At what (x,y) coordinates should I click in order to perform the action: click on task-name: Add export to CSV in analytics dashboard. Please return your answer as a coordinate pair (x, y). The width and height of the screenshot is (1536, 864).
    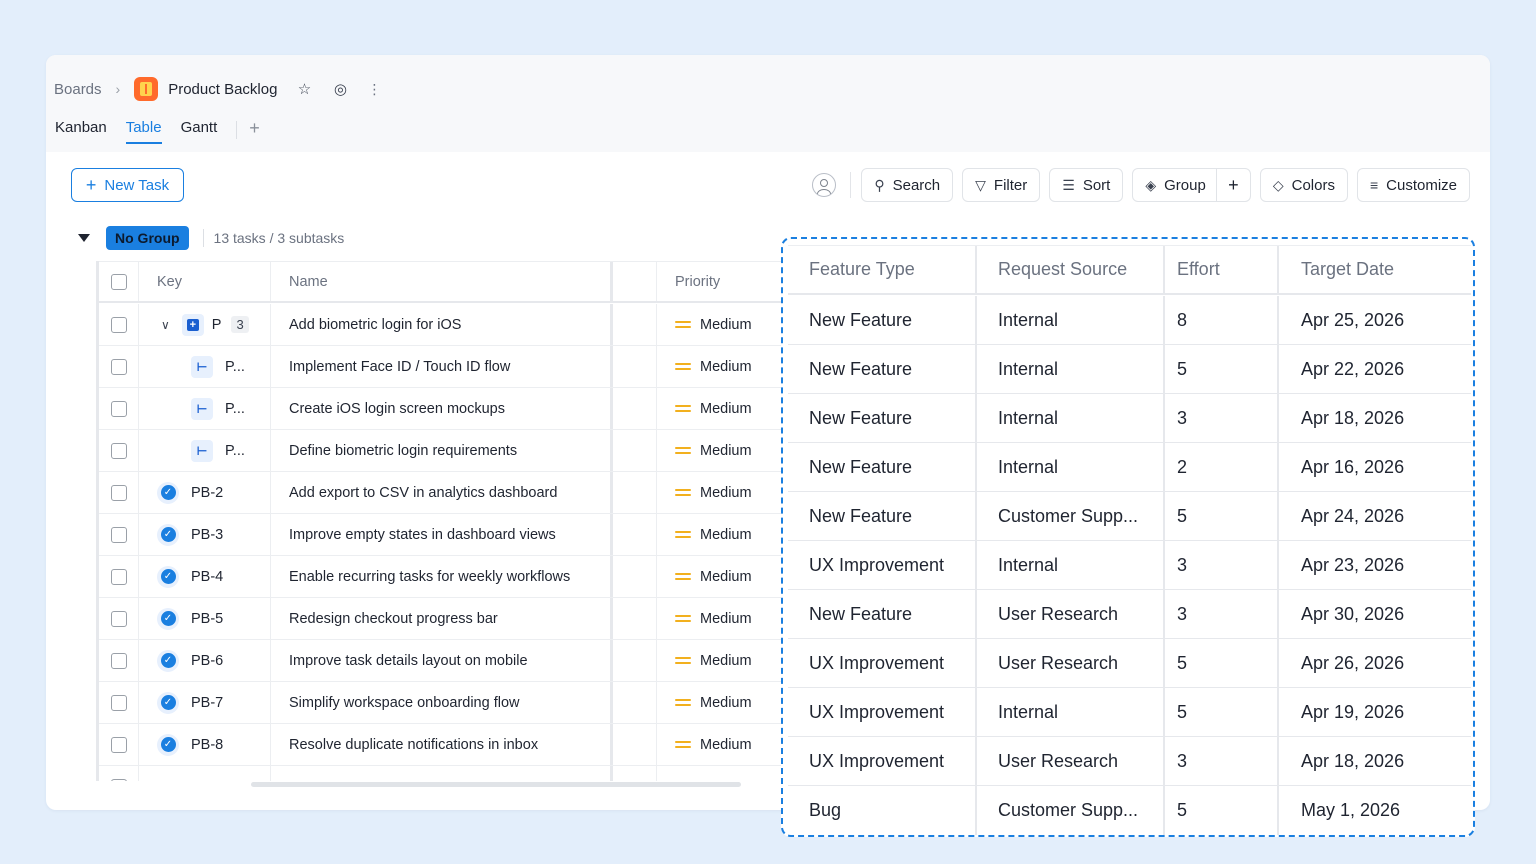
    Looking at the image, I should click on (442, 492).